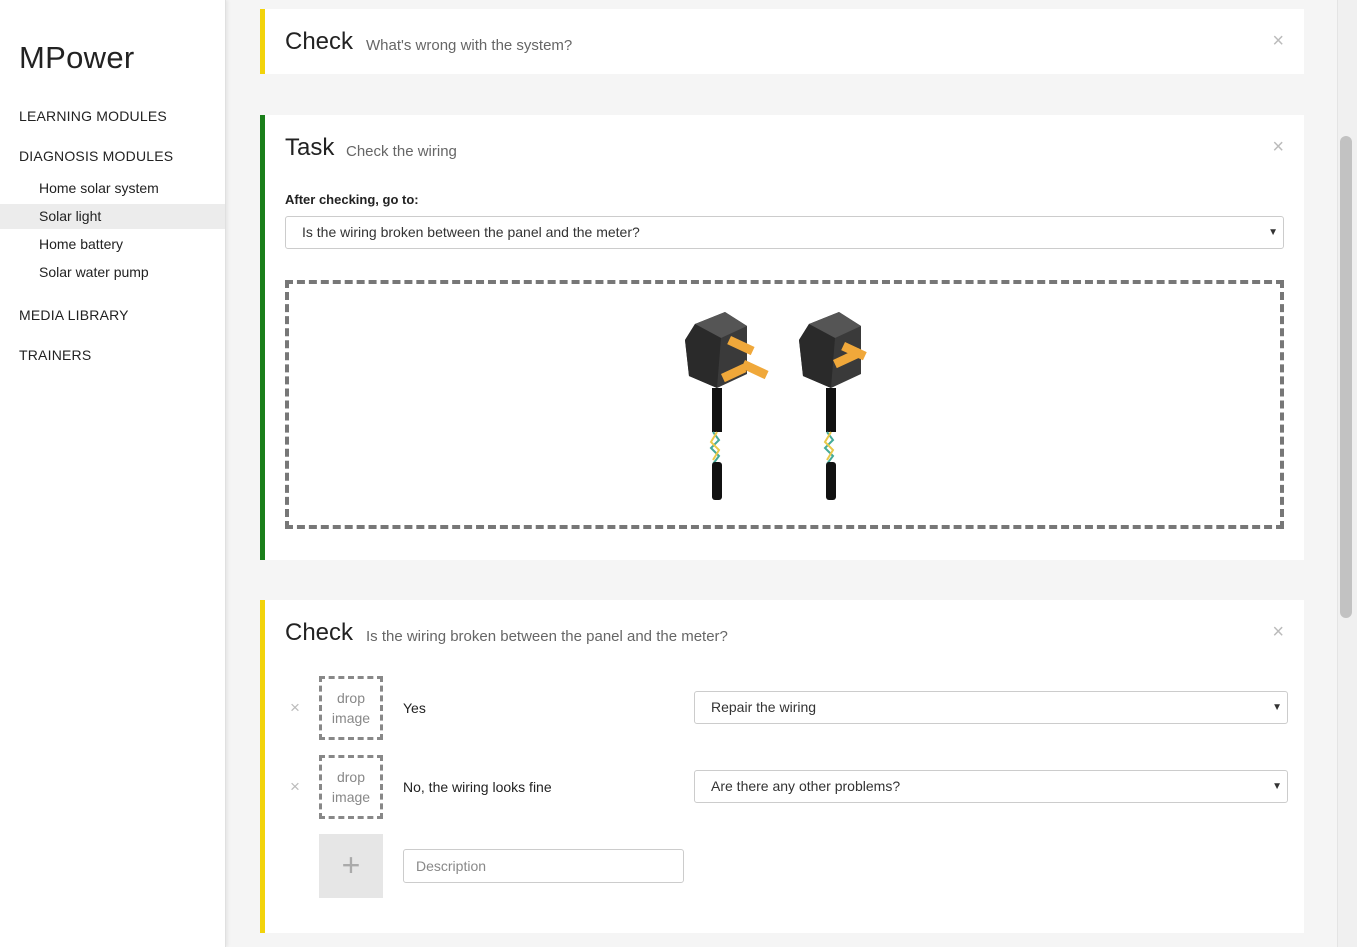 This screenshot has height=947, width=1357. Describe the element at coordinates (112, 244) in the screenshot. I see `nav-item-home-battery: Home battery` at that location.